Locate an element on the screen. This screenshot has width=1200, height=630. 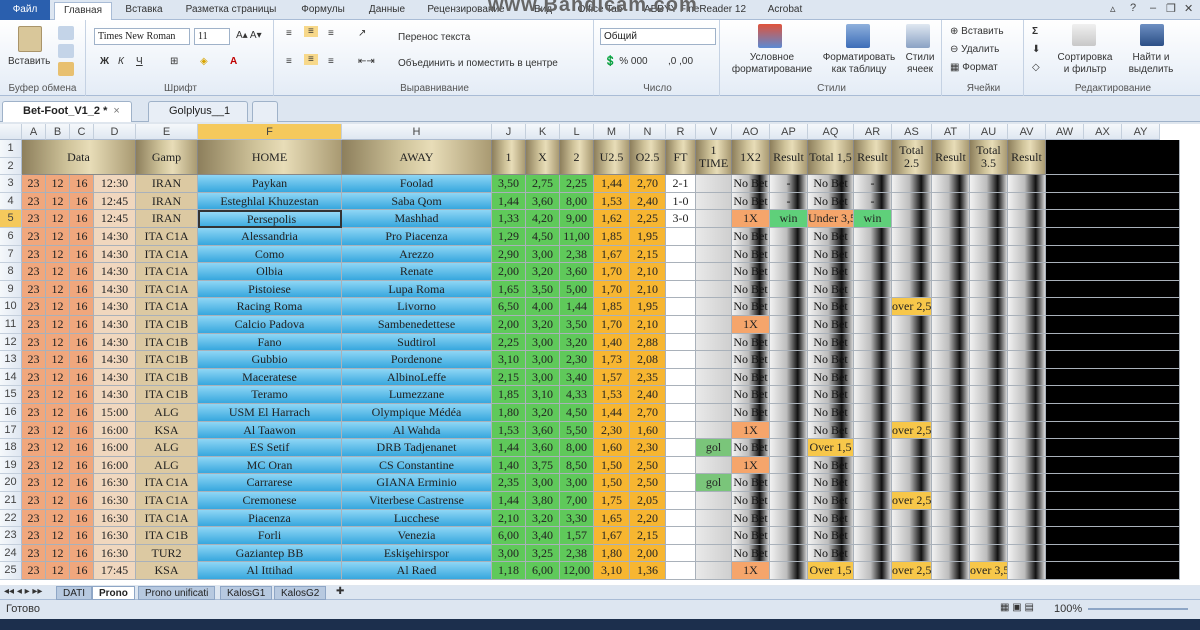
cell-odd-1: 2,15 is located at coordinates (509, 377).